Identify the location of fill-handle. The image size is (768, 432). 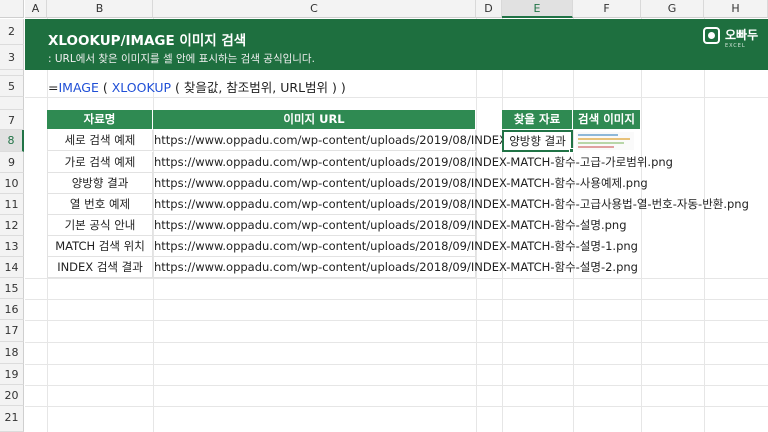
(571, 150).